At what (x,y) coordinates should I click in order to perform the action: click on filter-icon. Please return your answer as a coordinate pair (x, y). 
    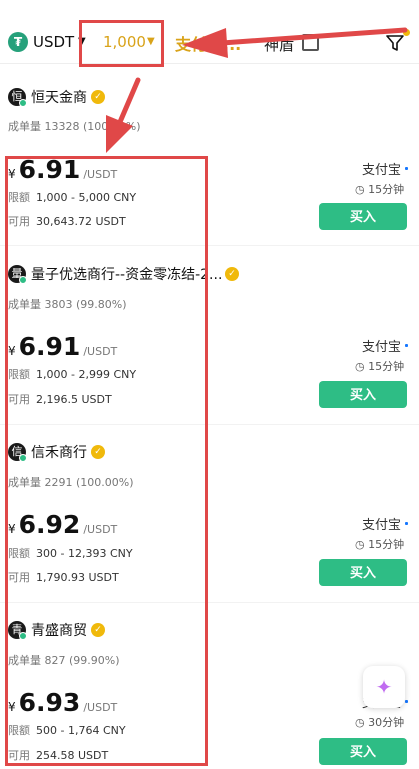
    Looking at the image, I should click on (395, 43).